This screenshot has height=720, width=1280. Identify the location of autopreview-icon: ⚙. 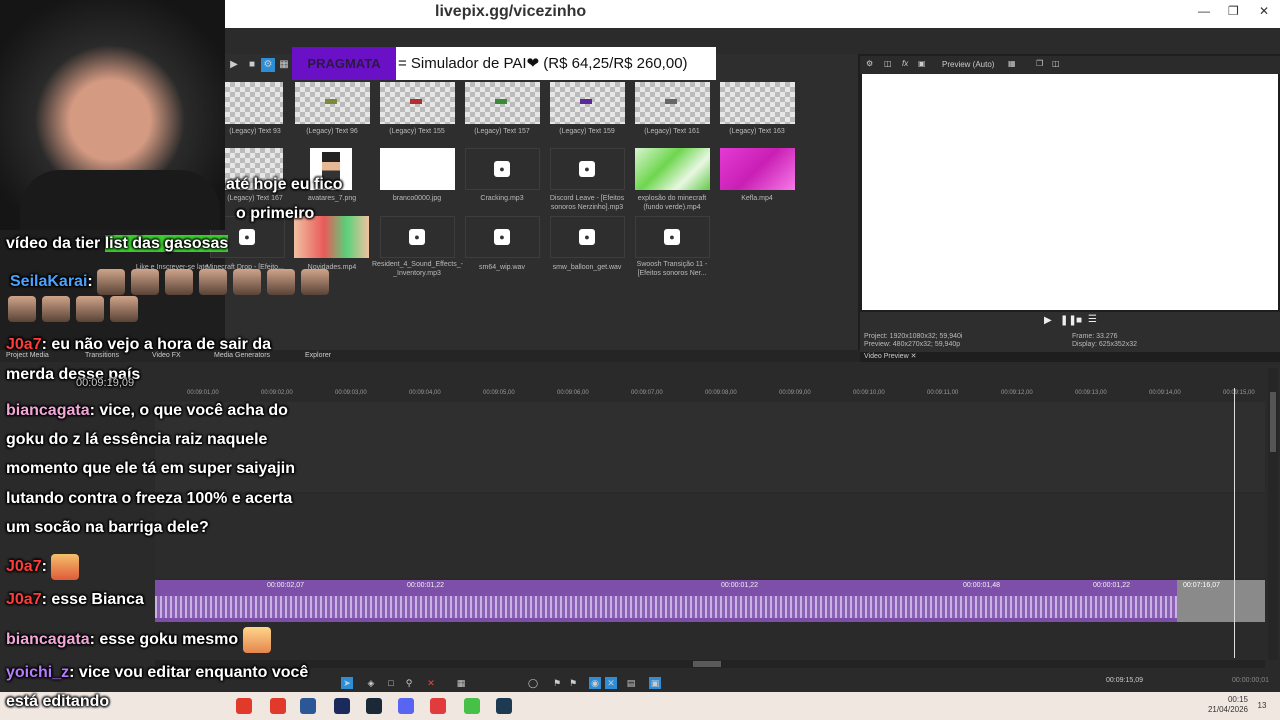
(268, 65).